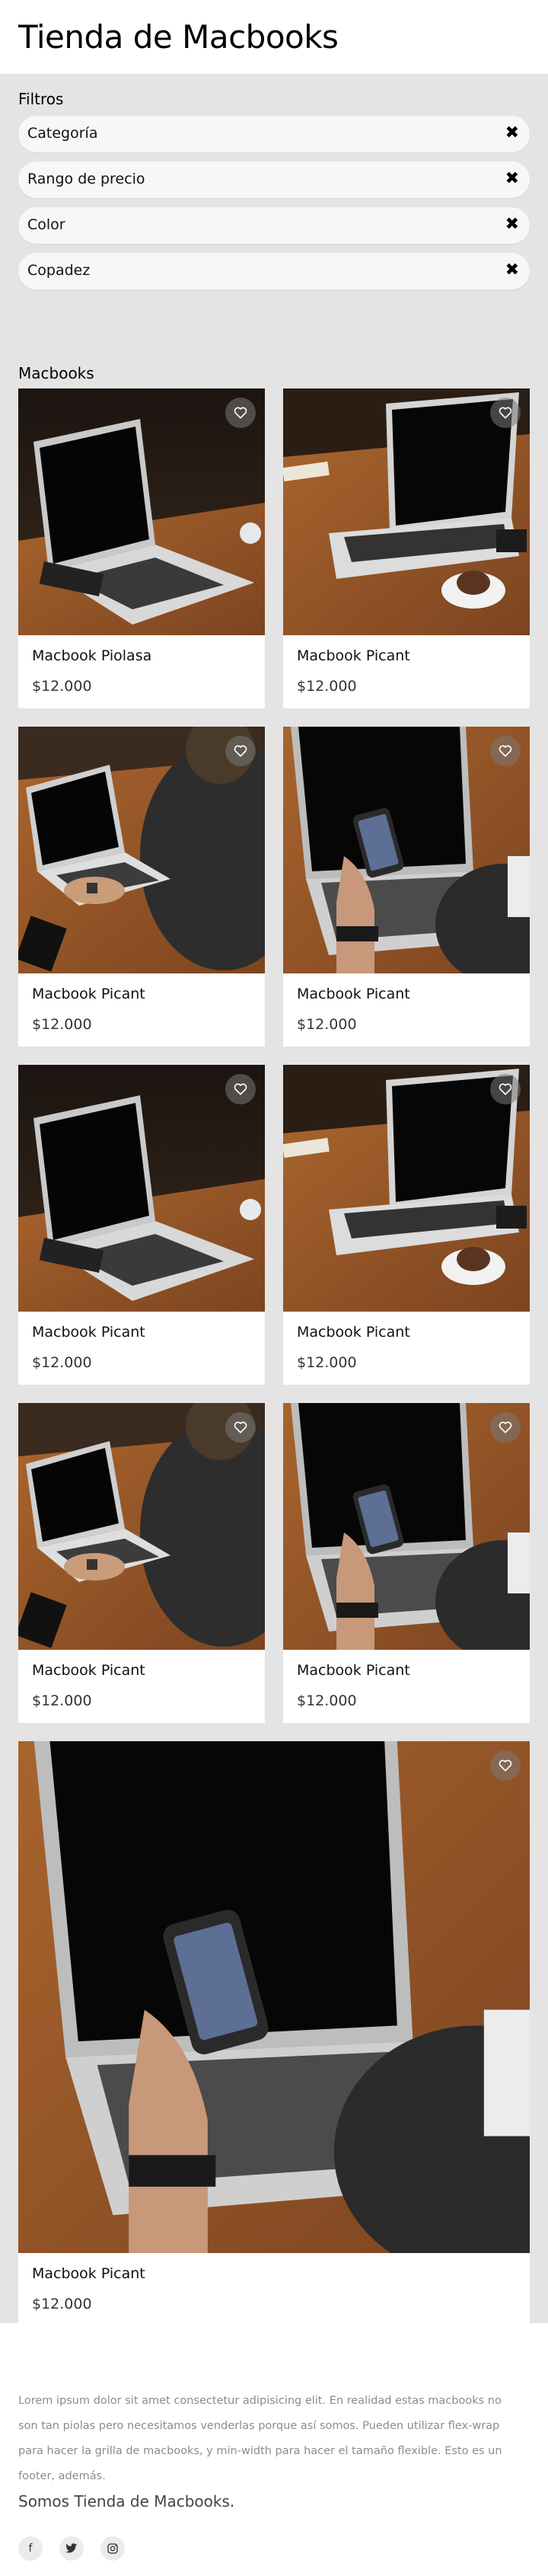 This screenshot has height=2576, width=548. I want to click on facebook-icon: f, so click(30, 2549).